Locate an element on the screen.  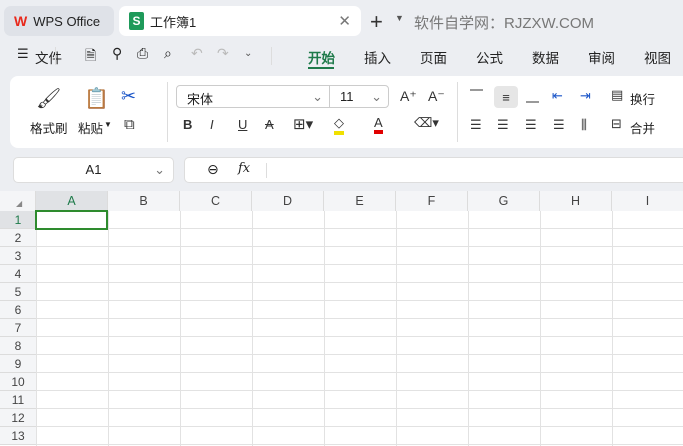
italic-icon: I is located at coordinates (212, 124).